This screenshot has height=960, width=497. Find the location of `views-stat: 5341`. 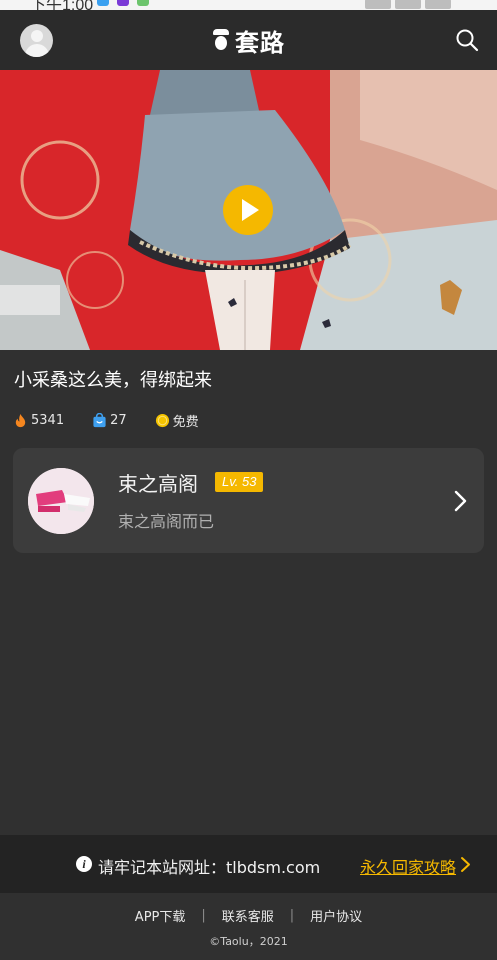

views-stat: 5341 is located at coordinates (38, 420).